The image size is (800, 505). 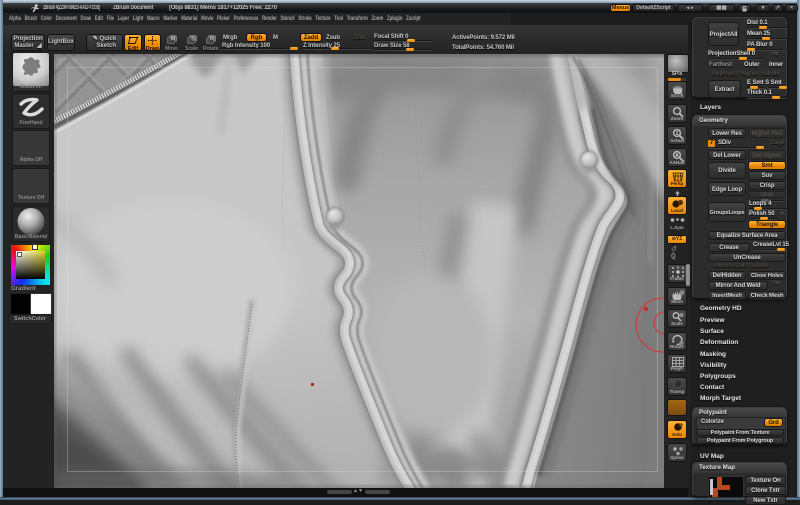 I want to click on svg-text: 1, so click(x=677, y=134).